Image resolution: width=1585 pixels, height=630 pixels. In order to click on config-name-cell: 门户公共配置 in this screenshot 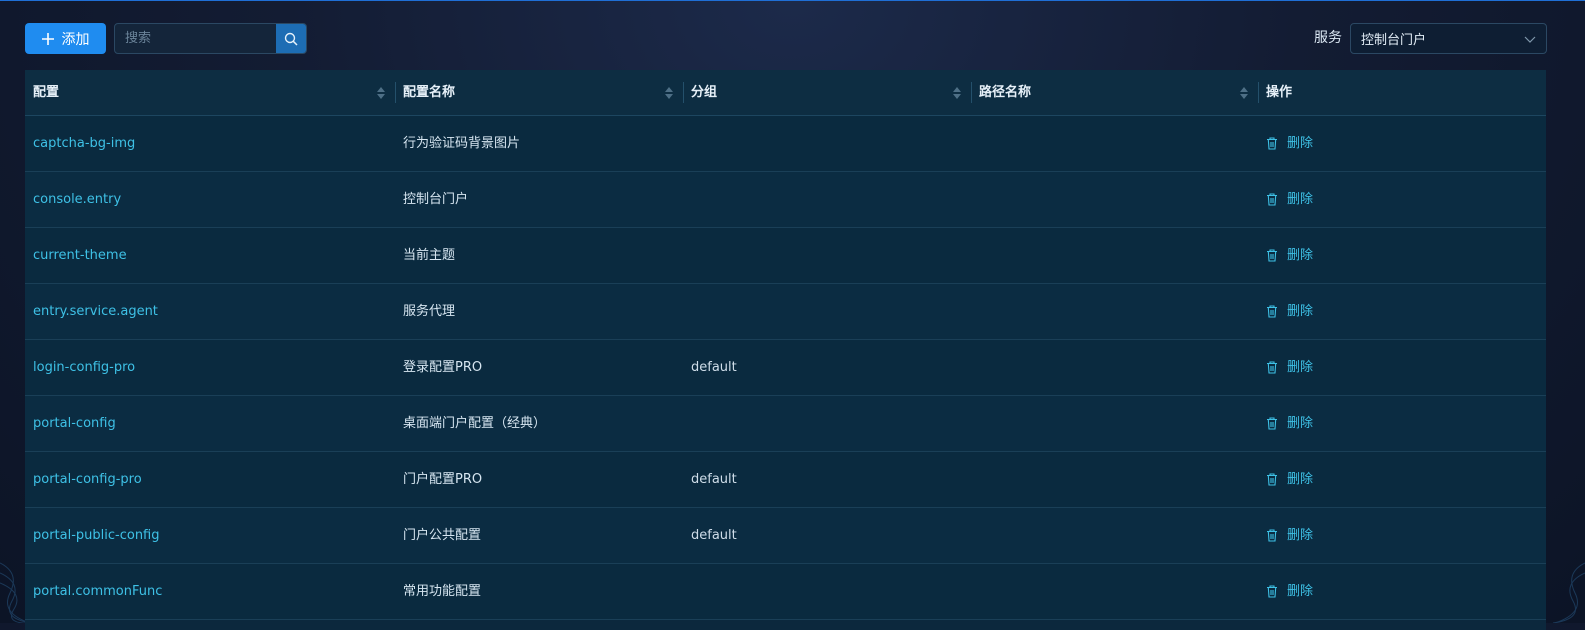, I will do `click(442, 535)`.